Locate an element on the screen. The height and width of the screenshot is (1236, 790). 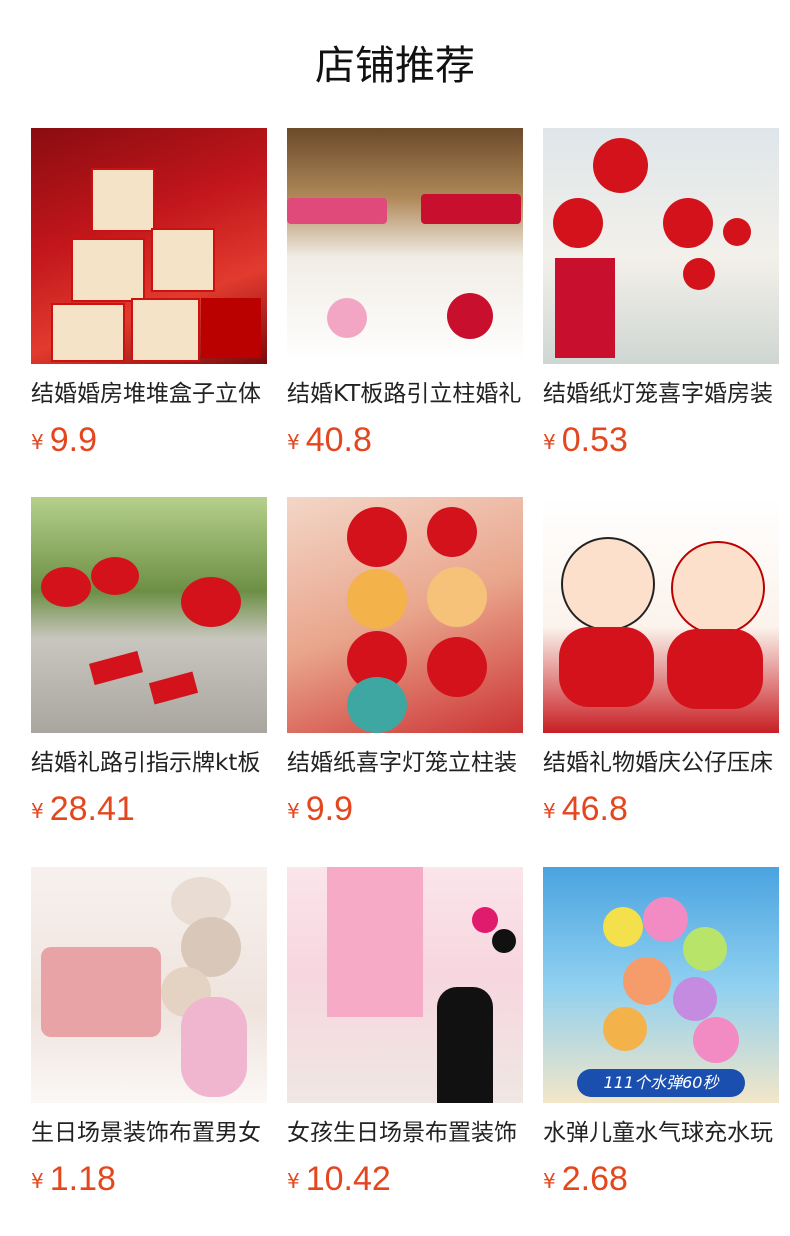
product-name: 结婚礼物婚庆公仔压床 is located at coordinates (661, 763).